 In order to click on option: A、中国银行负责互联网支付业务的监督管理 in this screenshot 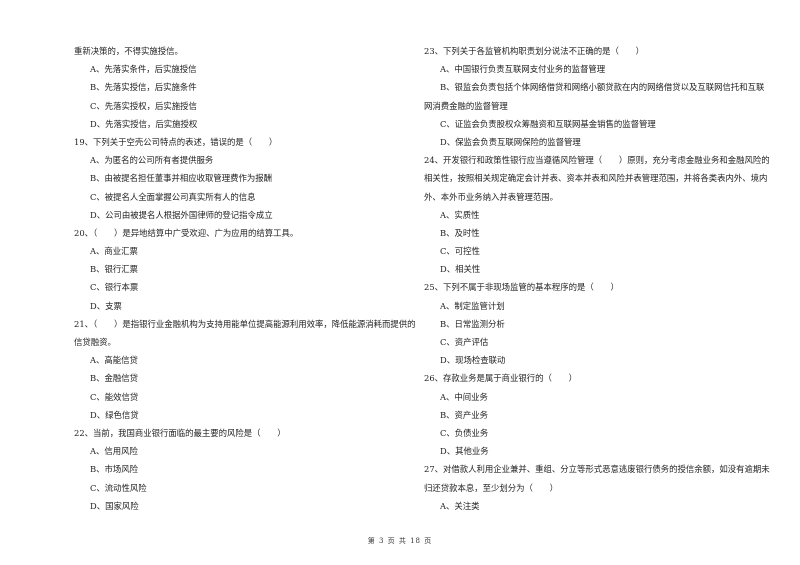, I will do `click(523, 69)`.